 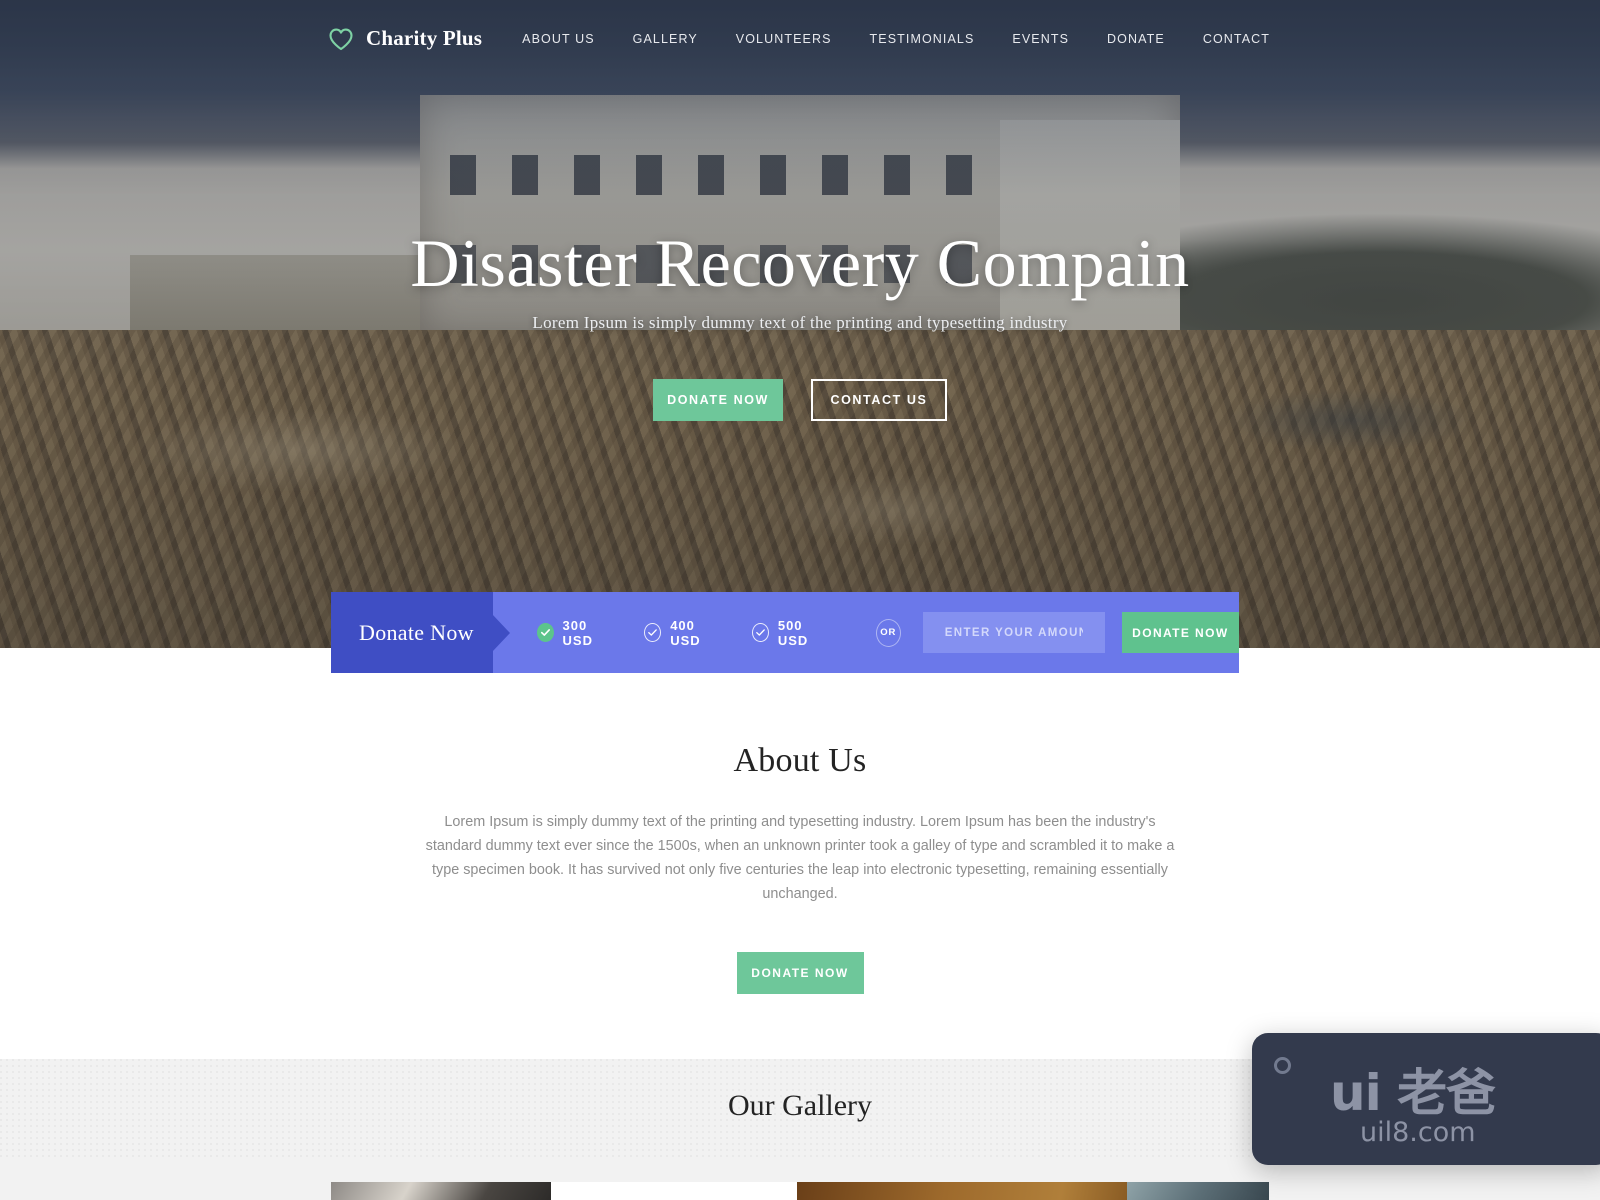 What do you see at coordinates (1136, 39) in the screenshot?
I see `nav-item-donate: DONATE` at bounding box center [1136, 39].